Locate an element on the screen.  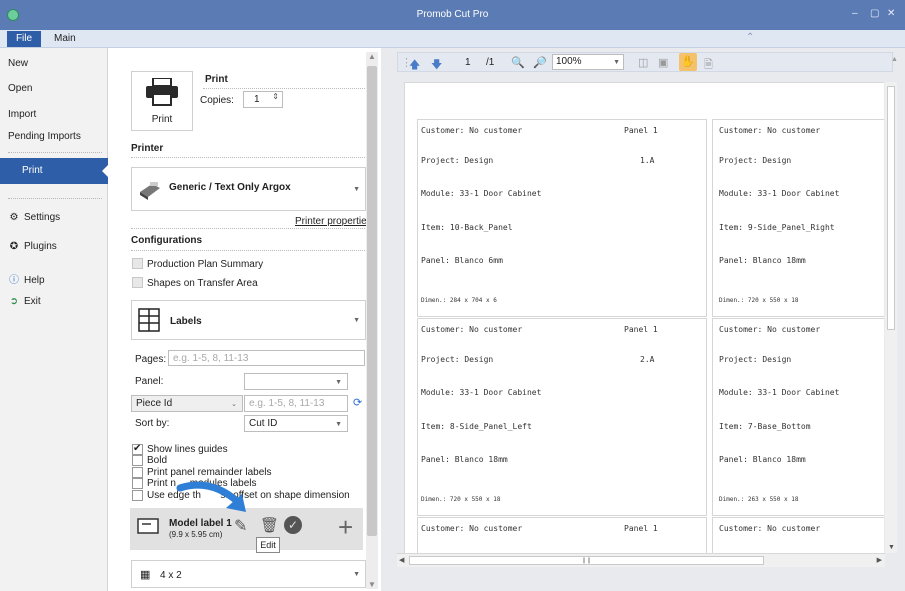
show-lines-guides-checkbox is located at coordinates (137, 449).